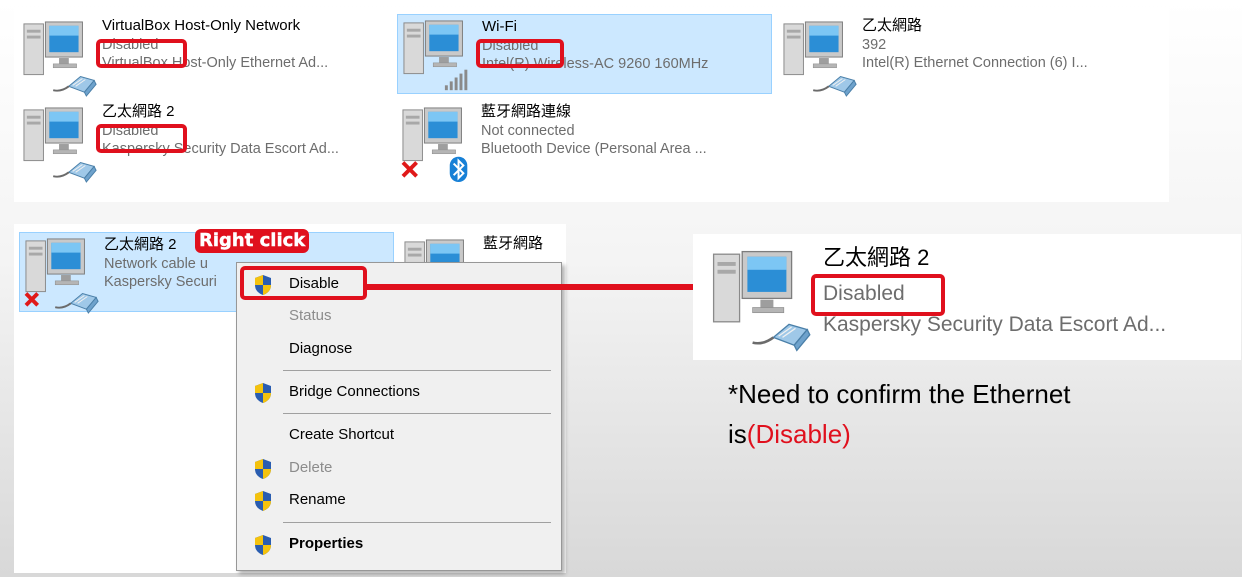  What do you see at coordinates (526, 111) in the screenshot?
I see `adapter-name: 藍牙網路連線` at bounding box center [526, 111].